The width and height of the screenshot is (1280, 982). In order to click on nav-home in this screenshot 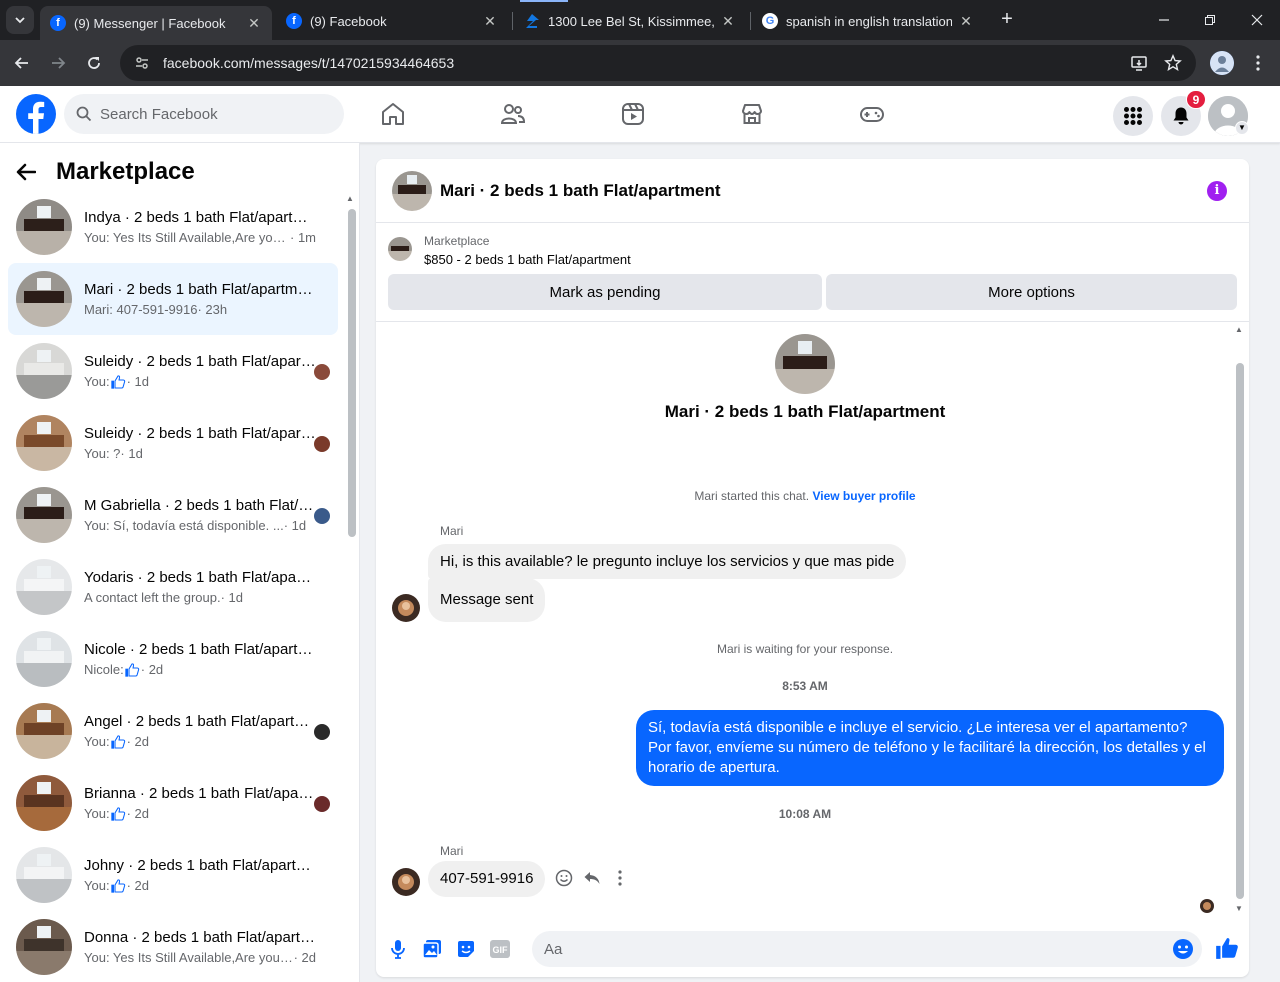, I will do `click(393, 114)`.